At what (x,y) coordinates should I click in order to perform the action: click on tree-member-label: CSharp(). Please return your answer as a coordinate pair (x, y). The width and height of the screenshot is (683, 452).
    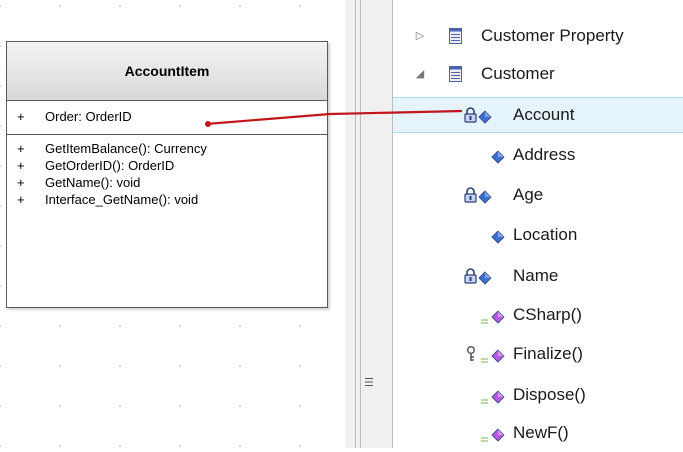
    Looking at the image, I should click on (547, 314).